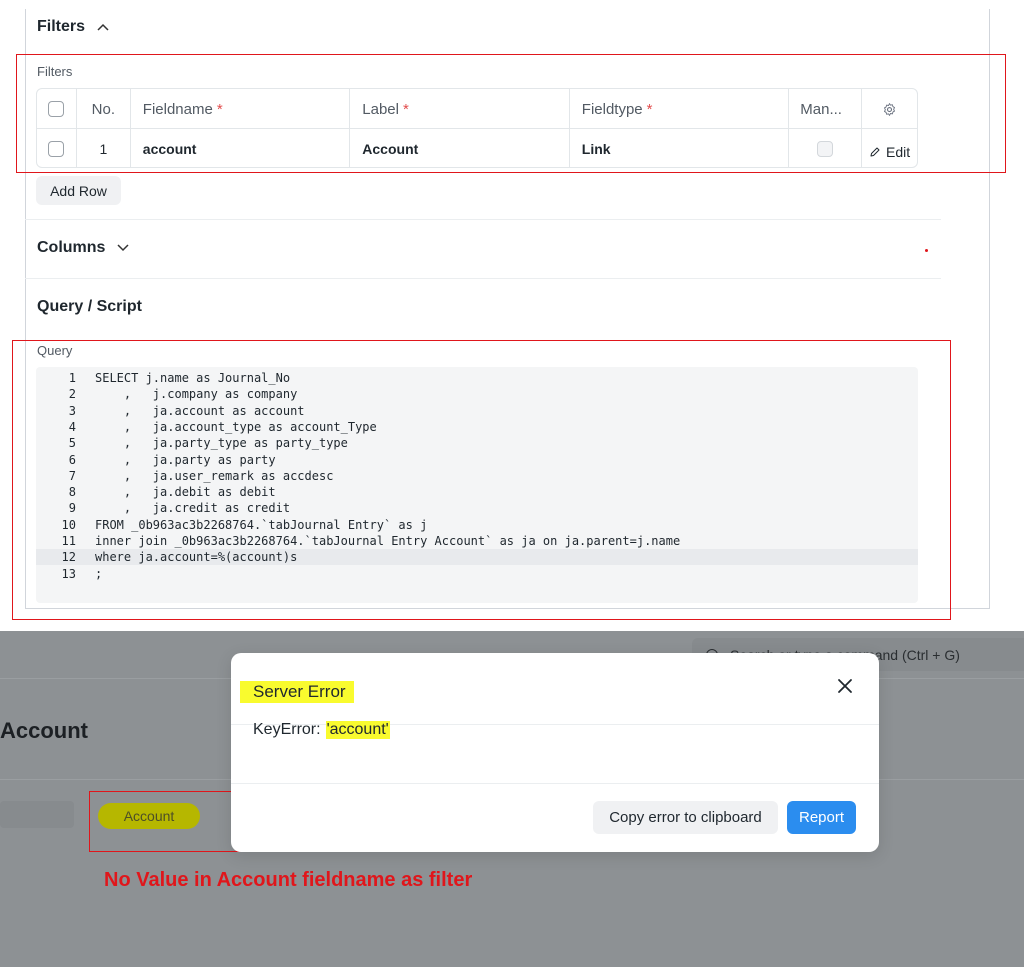  What do you see at coordinates (380, 109) in the screenshot?
I see `column-header-label-text: Label` at bounding box center [380, 109].